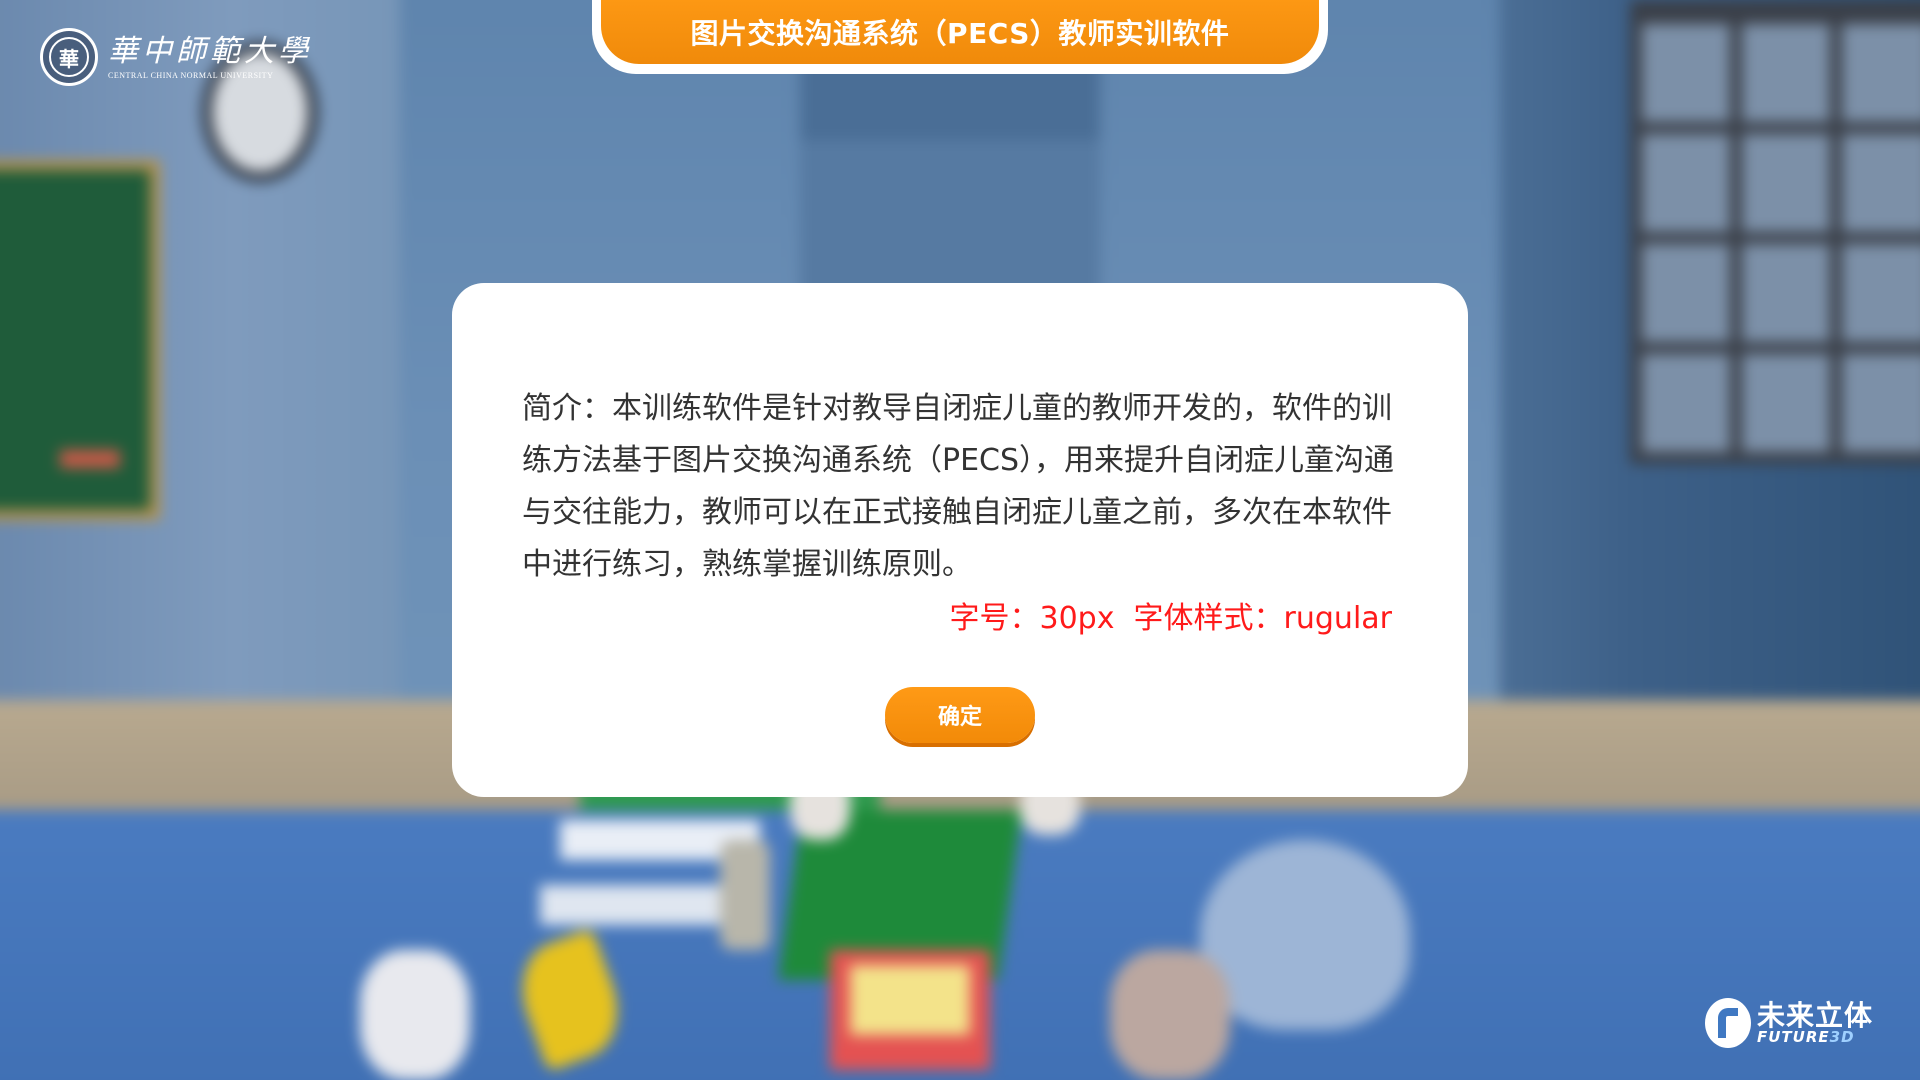  What do you see at coordinates (1728, 1023) in the screenshot?
I see `future3d-mark-icon` at bounding box center [1728, 1023].